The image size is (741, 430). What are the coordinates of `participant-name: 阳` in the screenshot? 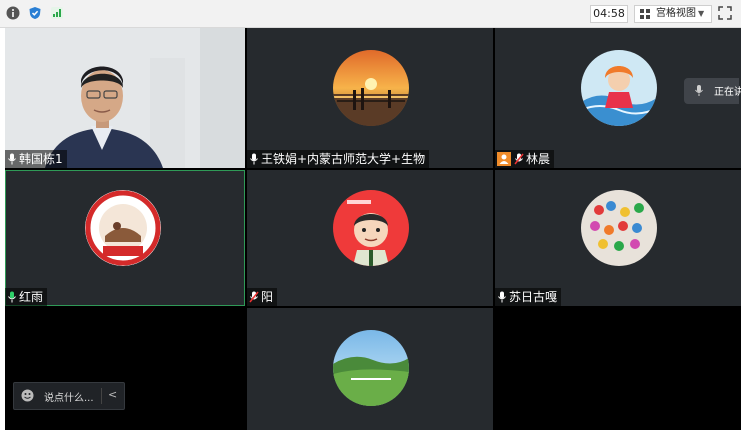 It's located at (267, 297).